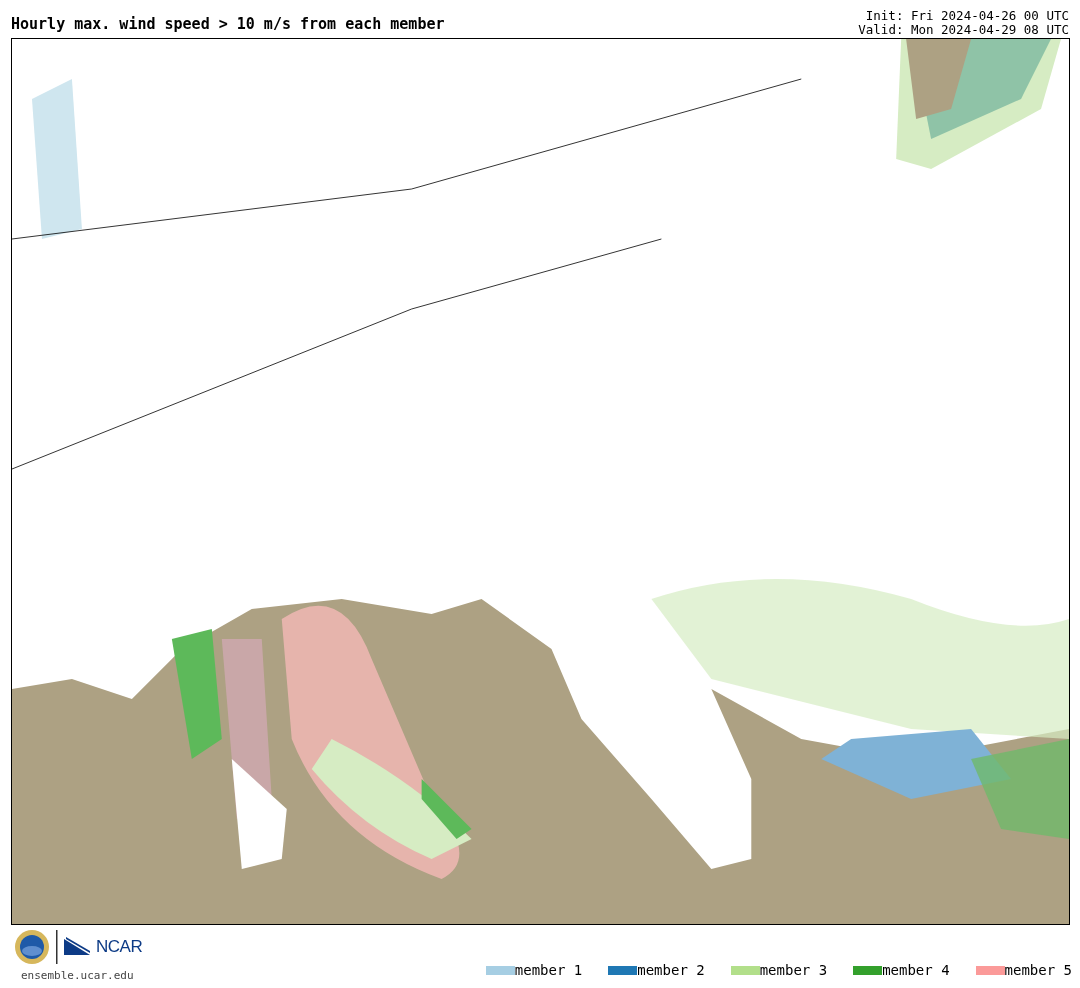 The image size is (1080, 988). I want to click on legend-label: member 2, so click(671, 970).